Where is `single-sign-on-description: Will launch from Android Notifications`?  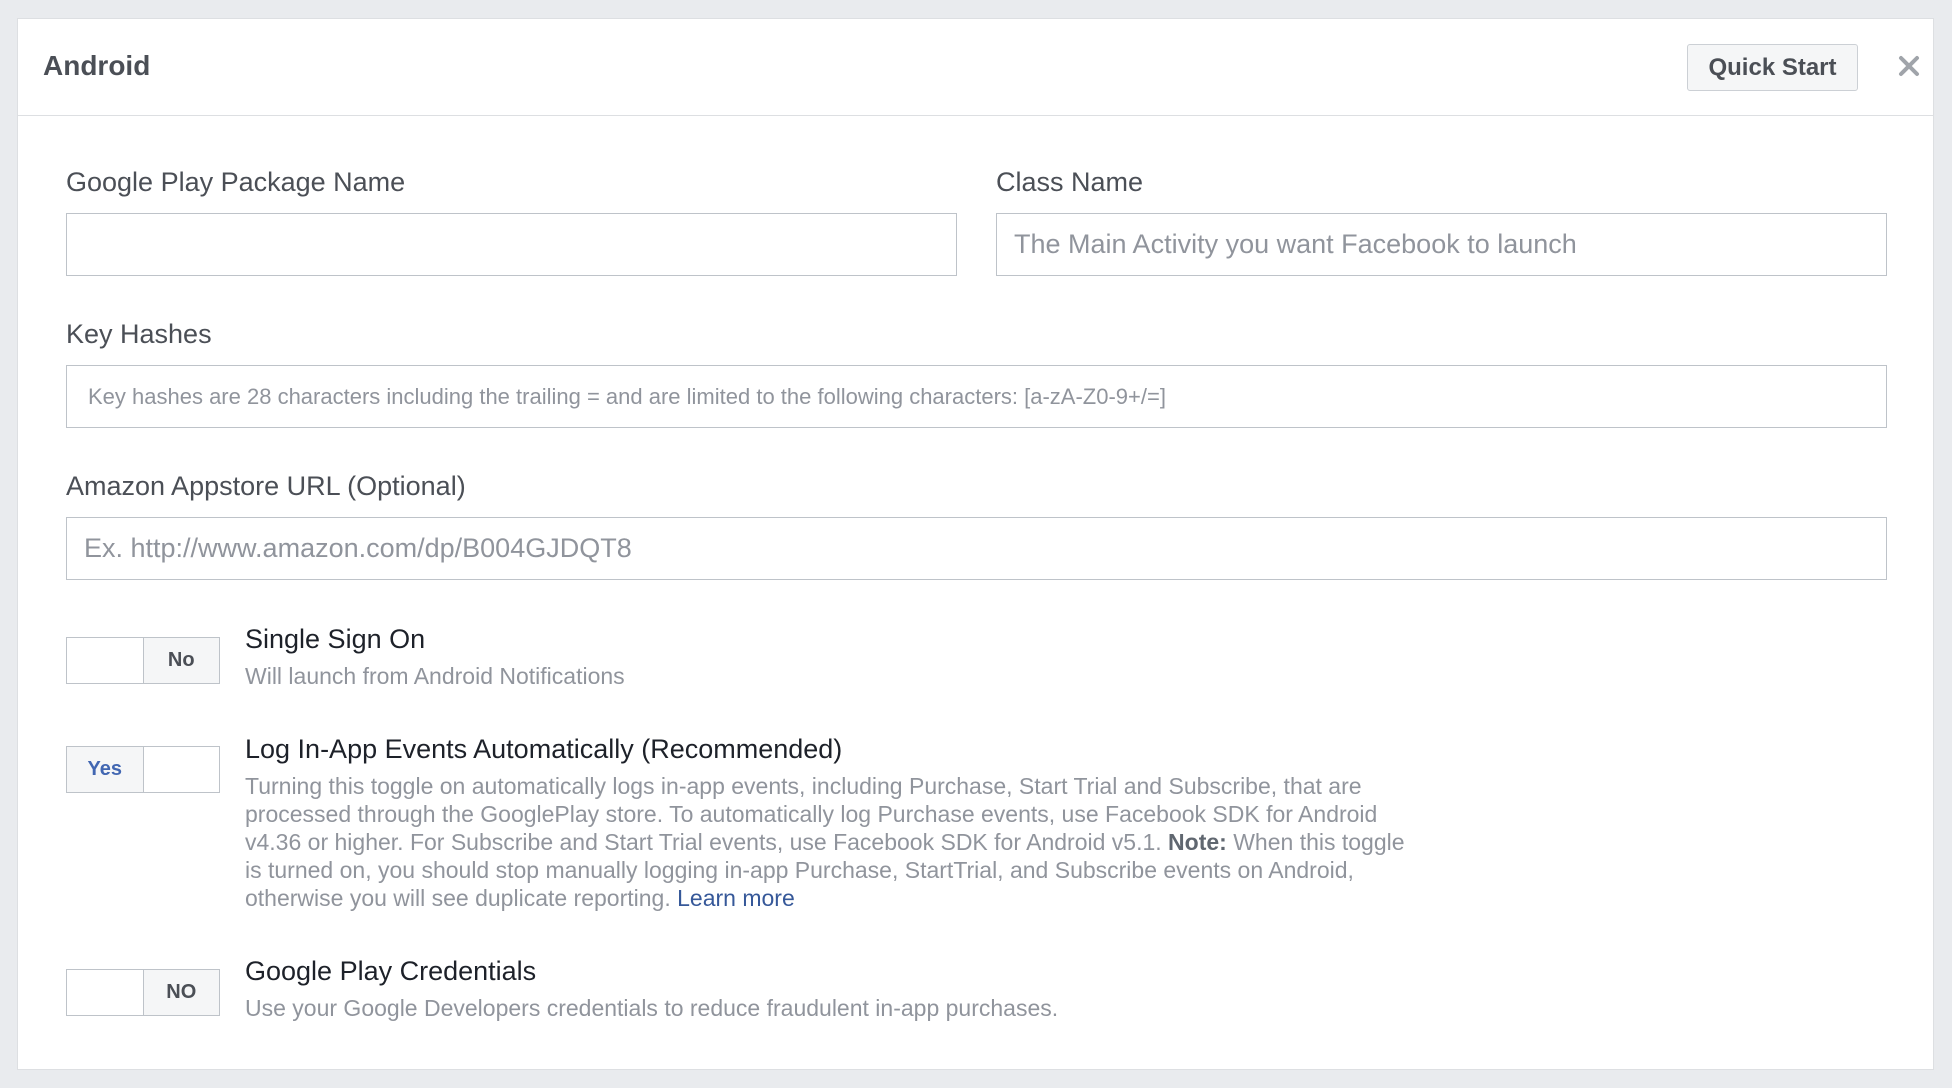 single-sign-on-description: Will launch from Android Notifications is located at coordinates (435, 676).